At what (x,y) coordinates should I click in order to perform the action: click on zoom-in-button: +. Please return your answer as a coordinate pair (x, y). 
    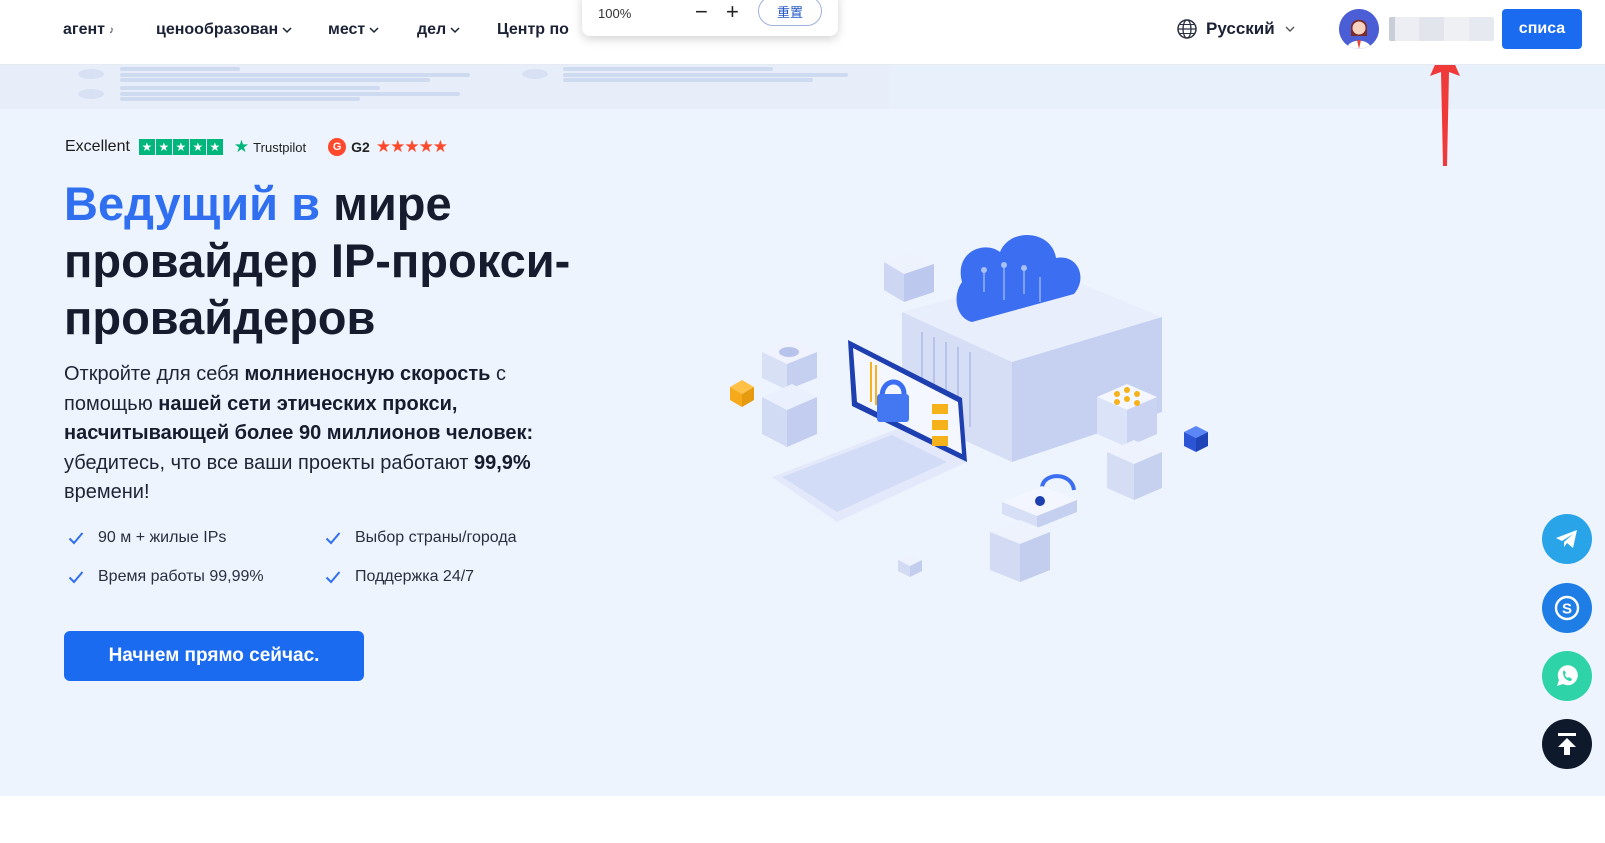
    Looking at the image, I should click on (732, 12).